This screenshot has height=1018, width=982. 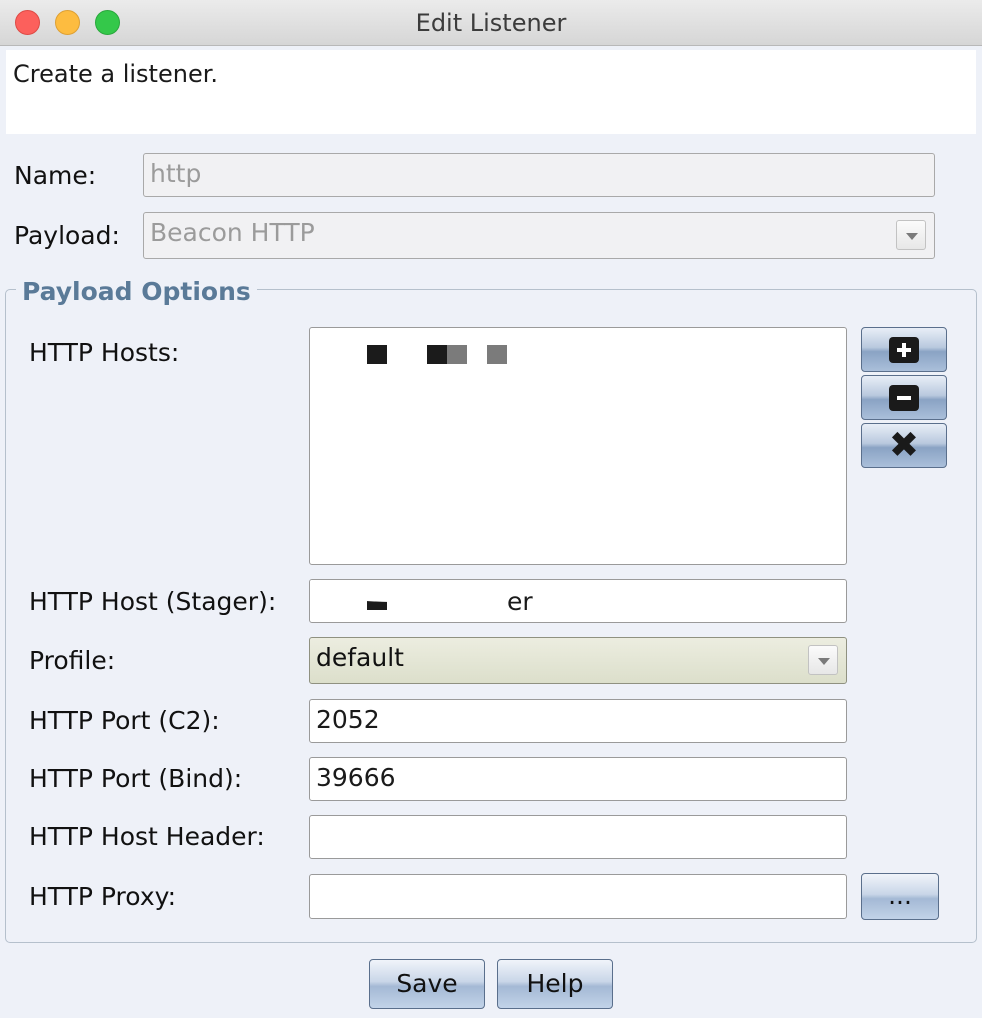 What do you see at coordinates (124, 720) in the screenshot?
I see `http-port-c2-label: HTTP Port (C2):` at bounding box center [124, 720].